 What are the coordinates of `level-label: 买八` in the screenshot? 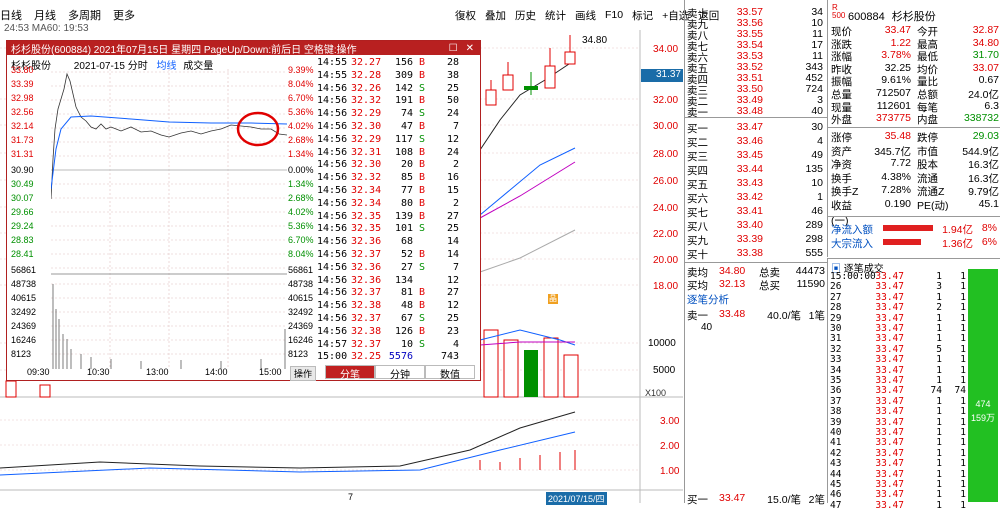 It's located at (697, 227).